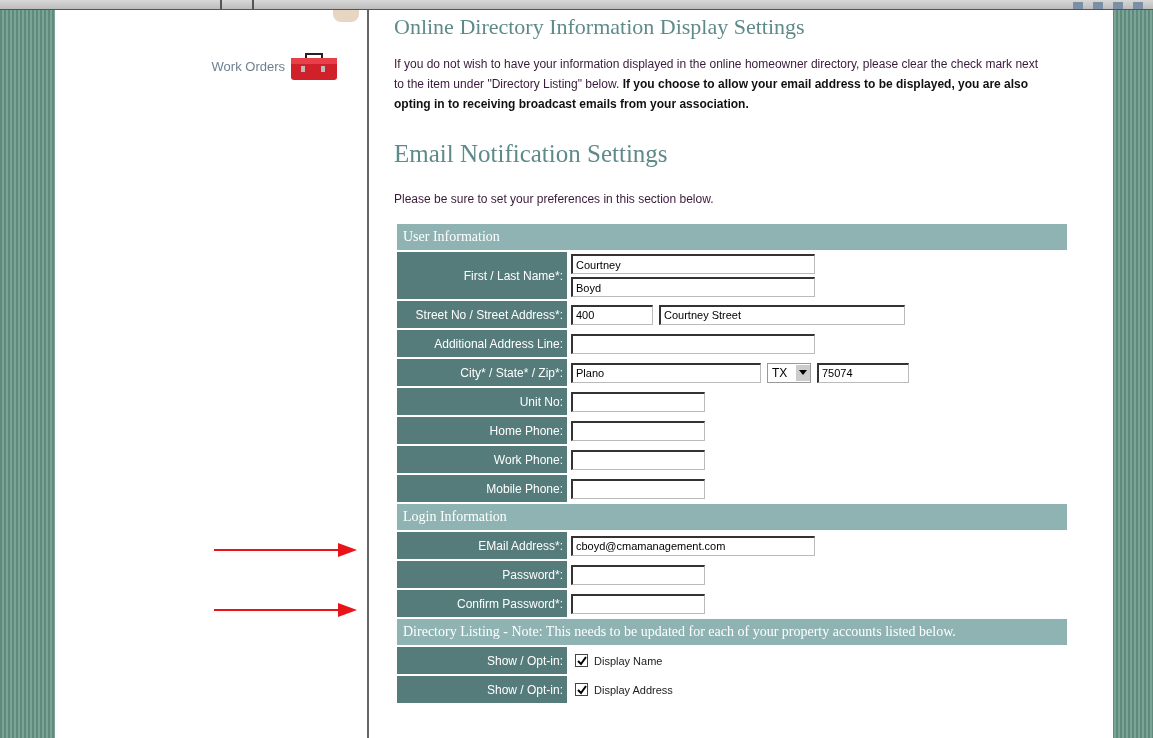 This screenshot has height=738, width=1153. Describe the element at coordinates (482, 372) in the screenshot. I see `field-label: City* / State* / Zip*:` at that location.